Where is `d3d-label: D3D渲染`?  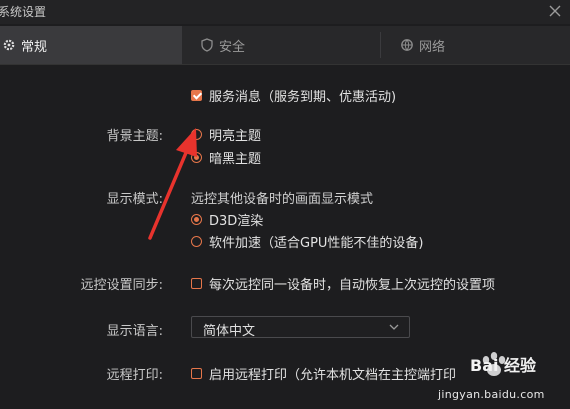 d3d-label: D3D渲染 is located at coordinates (236, 221).